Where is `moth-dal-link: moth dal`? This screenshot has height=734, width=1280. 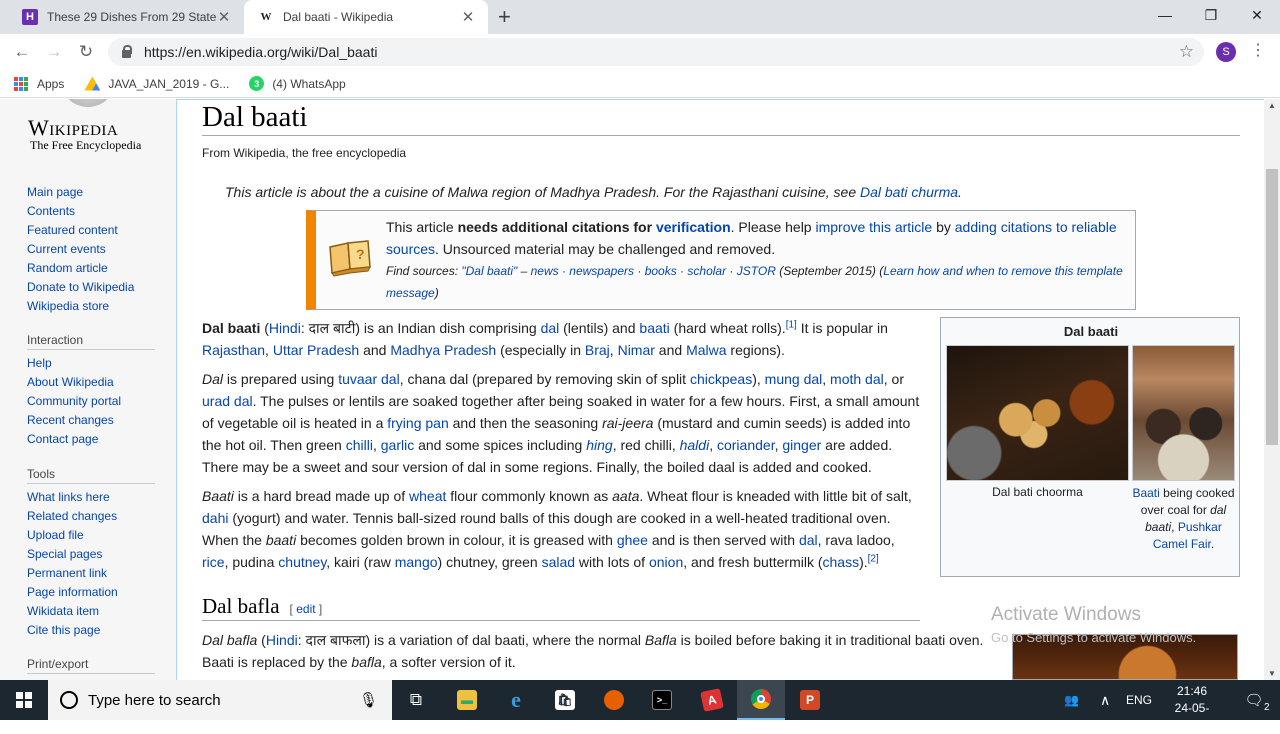 moth-dal-link: moth dal is located at coordinates (857, 379).